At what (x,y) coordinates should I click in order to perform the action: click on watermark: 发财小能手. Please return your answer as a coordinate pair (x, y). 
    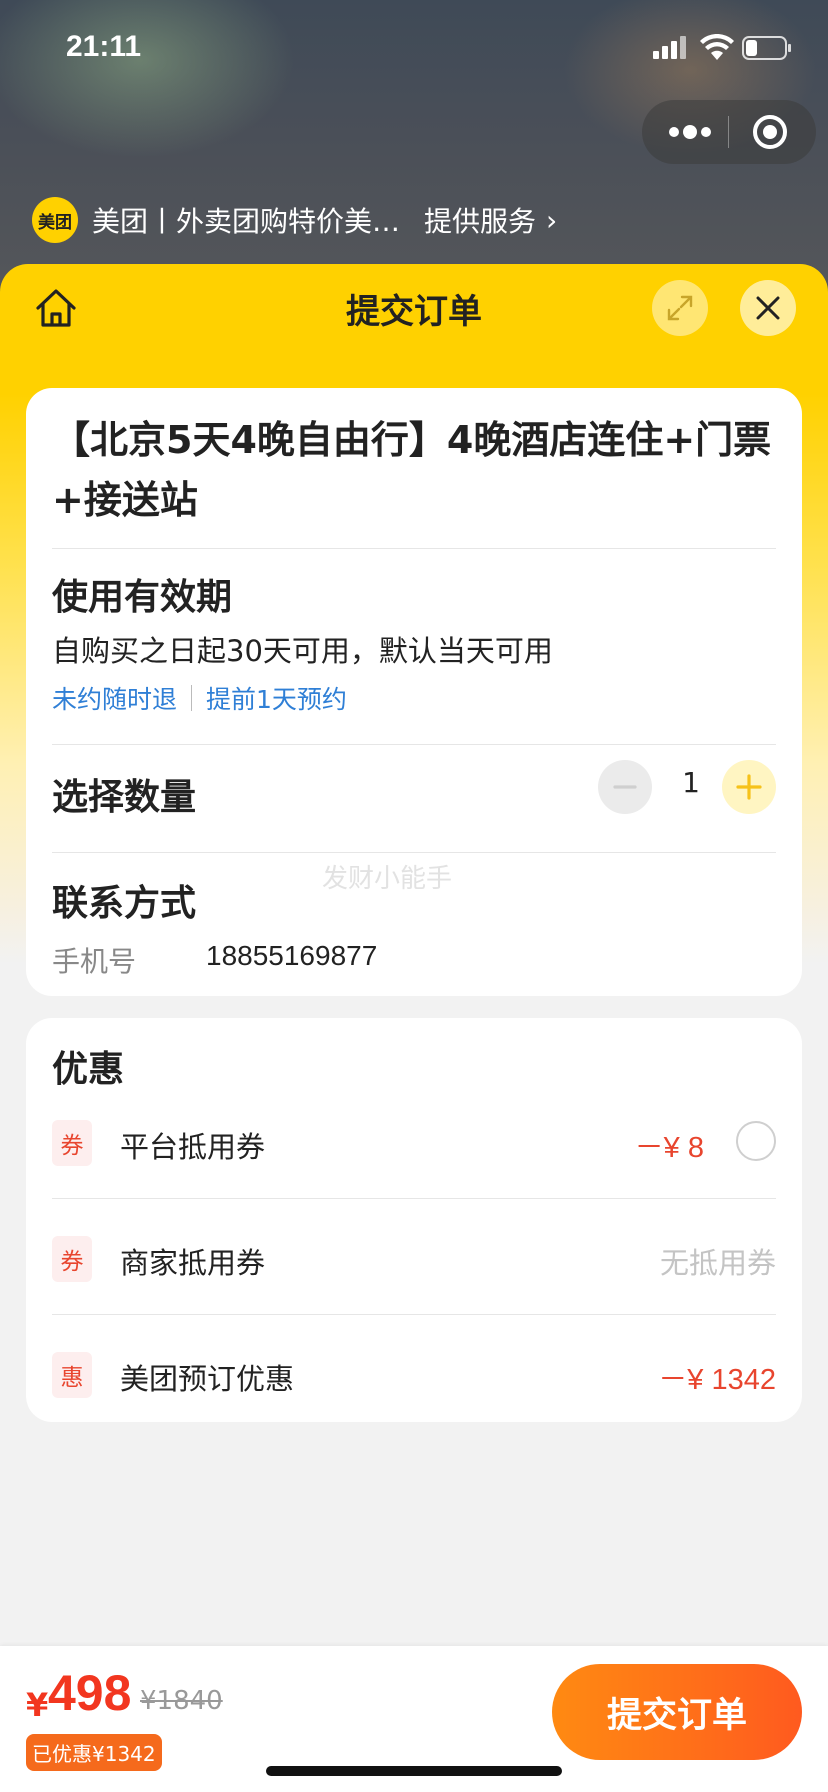
    Looking at the image, I should click on (387, 879).